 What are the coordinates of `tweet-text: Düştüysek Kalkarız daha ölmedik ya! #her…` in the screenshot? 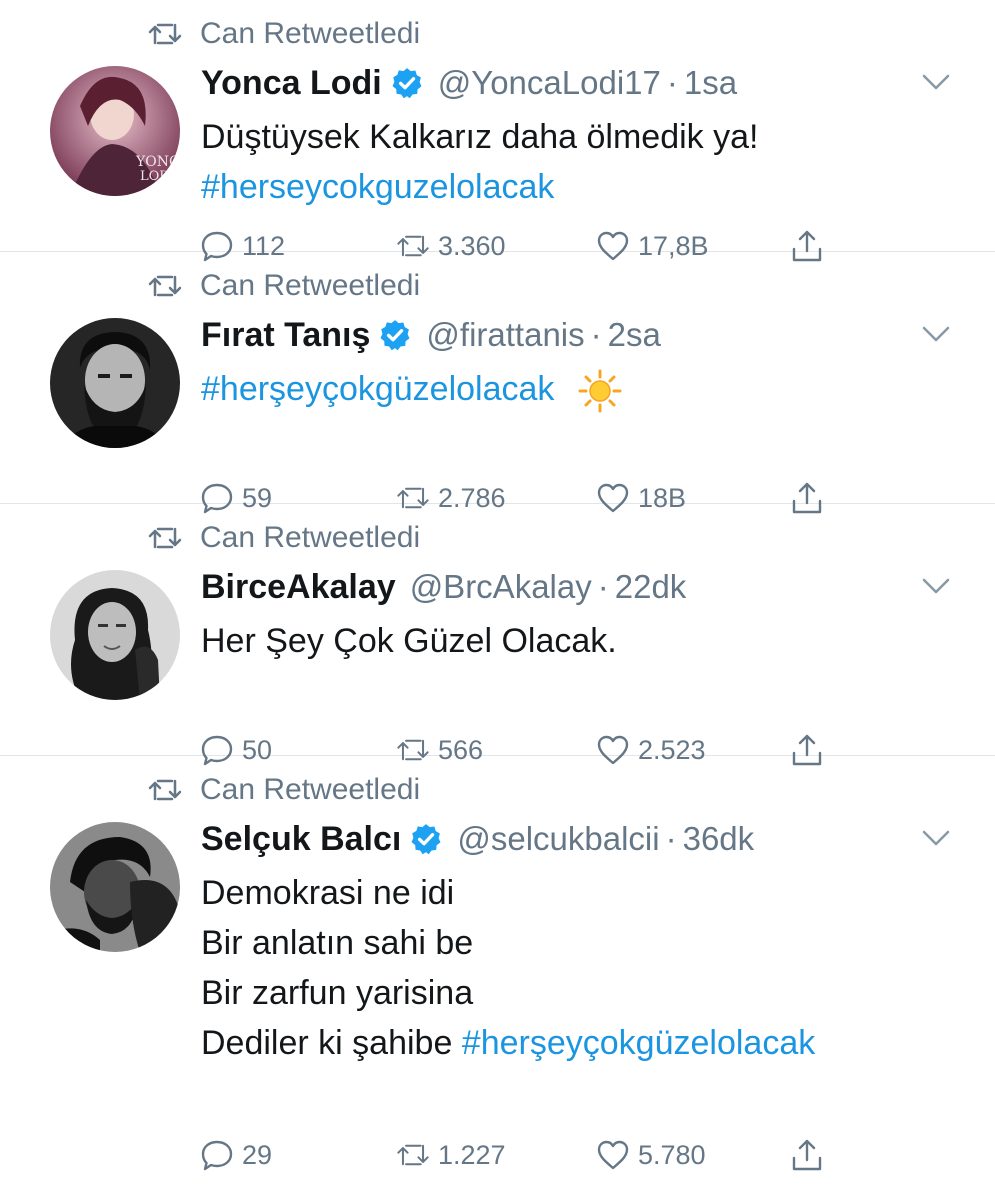 It's located at (479, 162).